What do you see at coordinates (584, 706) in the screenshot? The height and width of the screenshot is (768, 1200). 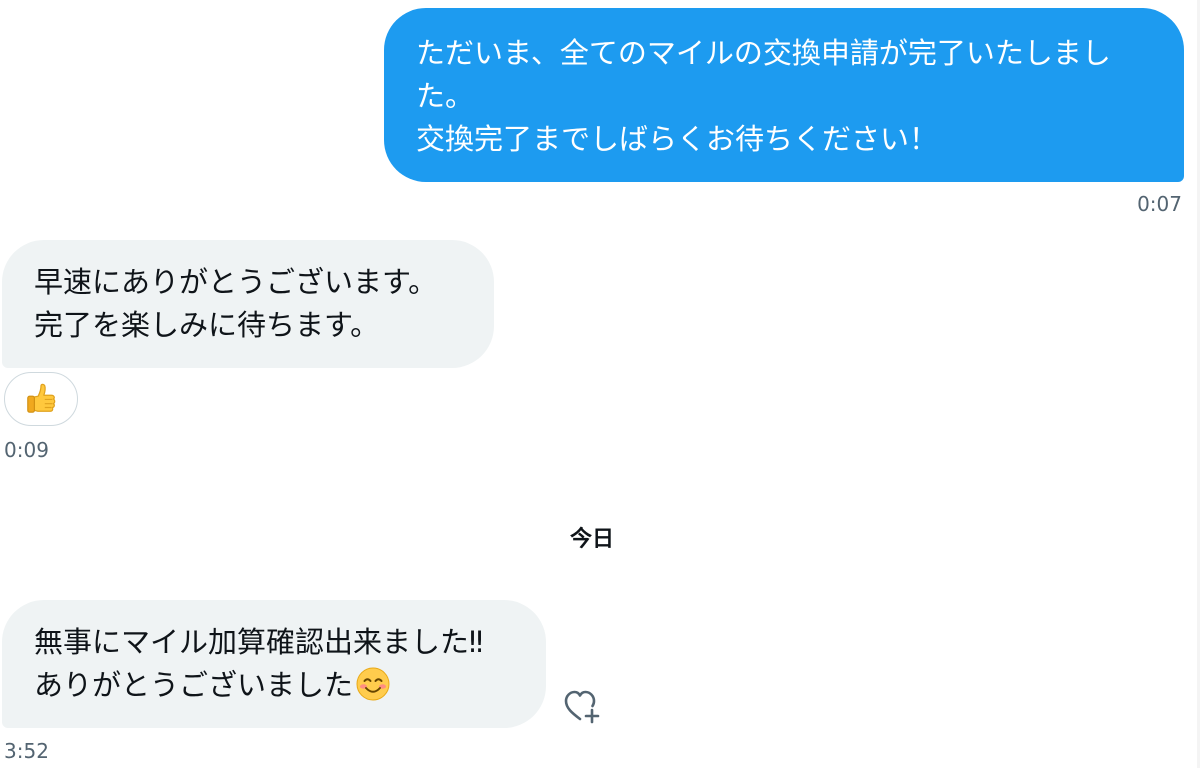 I see `heart-plus-icon` at bounding box center [584, 706].